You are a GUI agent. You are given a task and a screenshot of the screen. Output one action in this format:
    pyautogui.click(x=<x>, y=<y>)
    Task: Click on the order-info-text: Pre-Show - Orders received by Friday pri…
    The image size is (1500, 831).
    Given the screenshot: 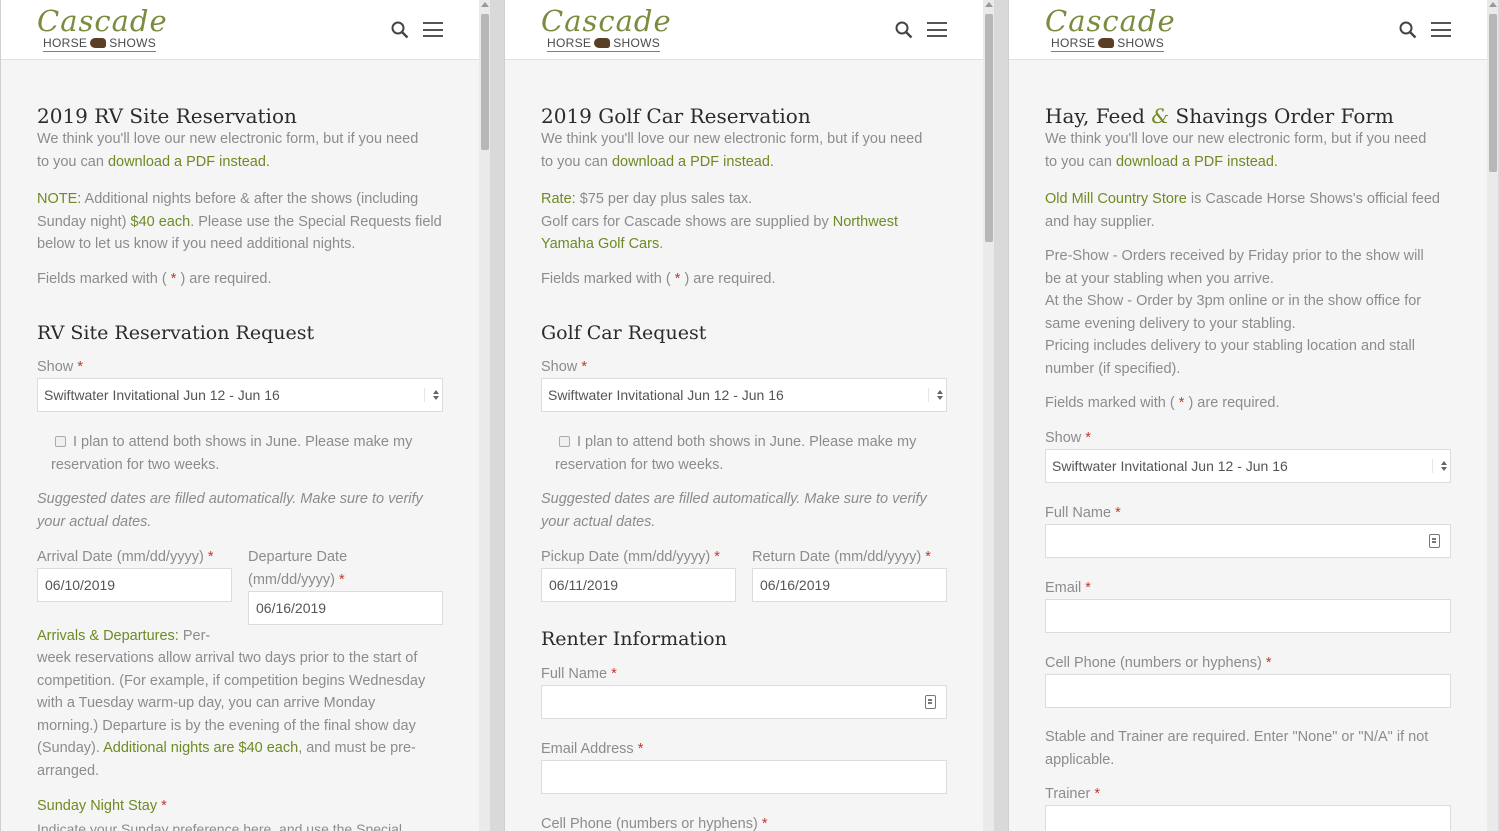 What is the action you would take?
    pyautogui.click(x=1234, y=312)
    